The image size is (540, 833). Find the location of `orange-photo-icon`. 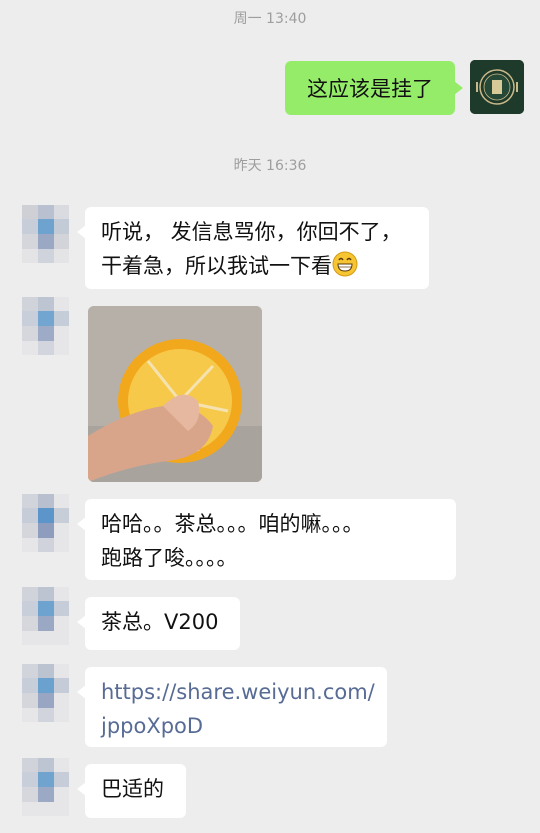

orange-photo-icon is located at coordinates (175, 394).